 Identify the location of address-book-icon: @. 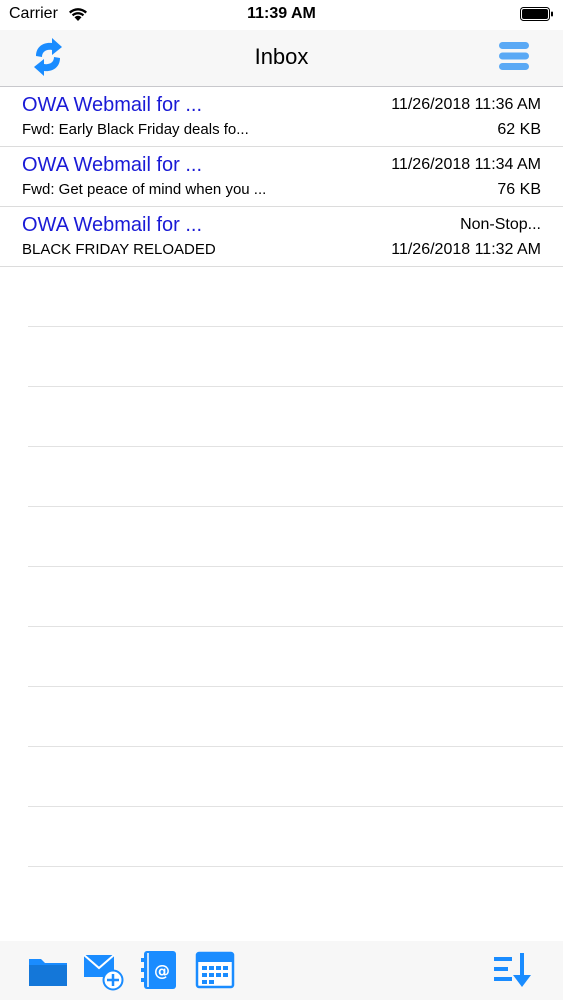
(159, 970).